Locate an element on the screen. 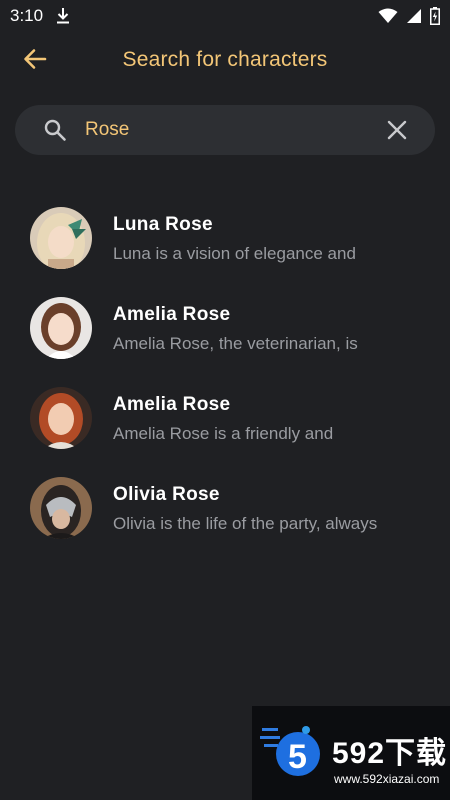  character-description: Amelia Rose is a friendly and is located at coordinates (223, 433).